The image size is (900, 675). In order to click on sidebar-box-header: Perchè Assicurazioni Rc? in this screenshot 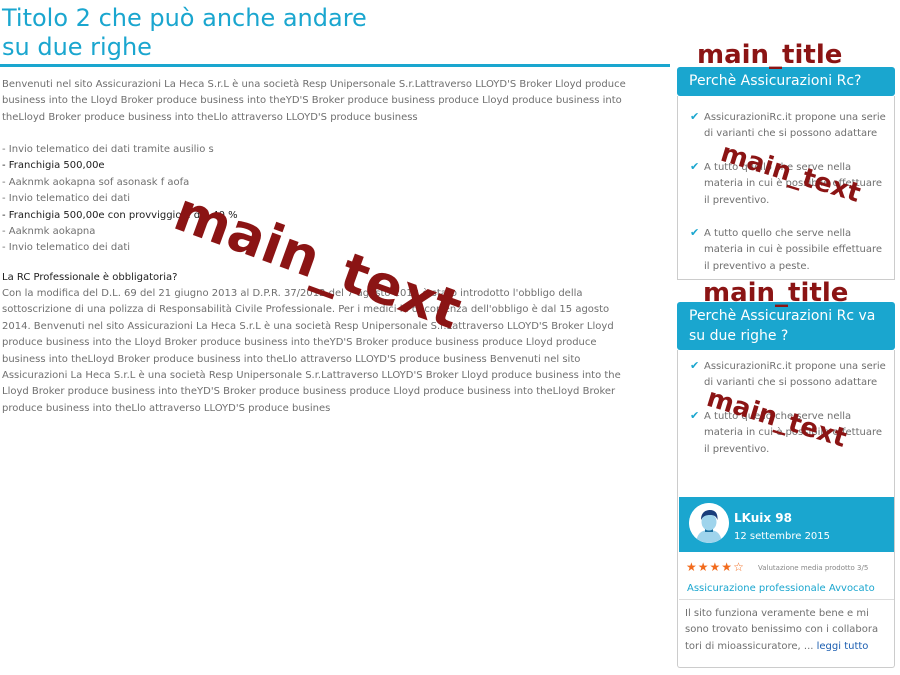, I will do `click(786, 81)`.